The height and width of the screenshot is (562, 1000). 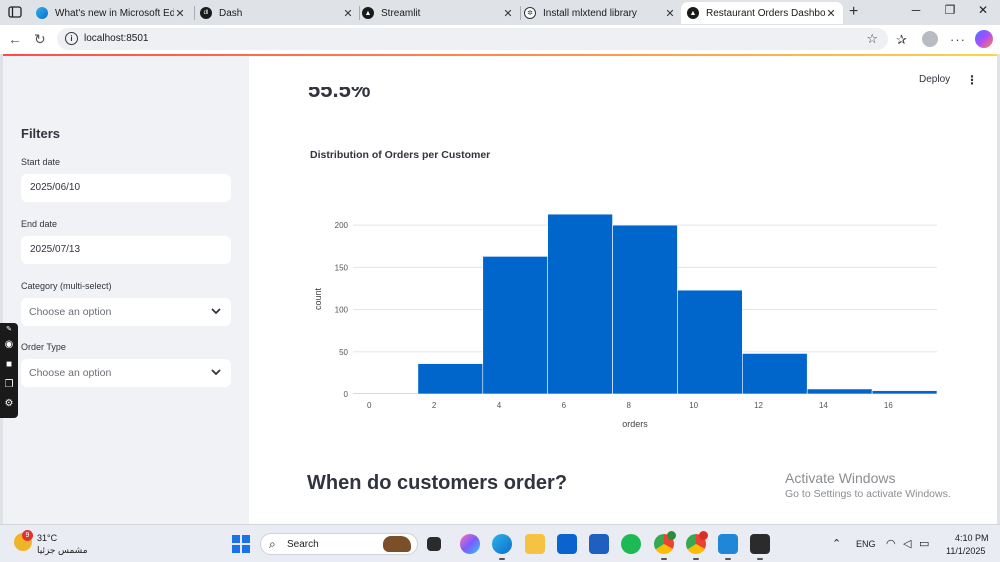 I want to click on windows-icon: ❐, so click(x=9, y=384).